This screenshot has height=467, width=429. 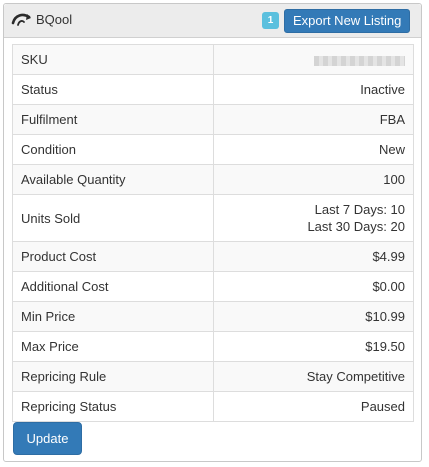 I want to click on table-row-fulfilment: Fulfilment FBA, so click(x=213, y=119).